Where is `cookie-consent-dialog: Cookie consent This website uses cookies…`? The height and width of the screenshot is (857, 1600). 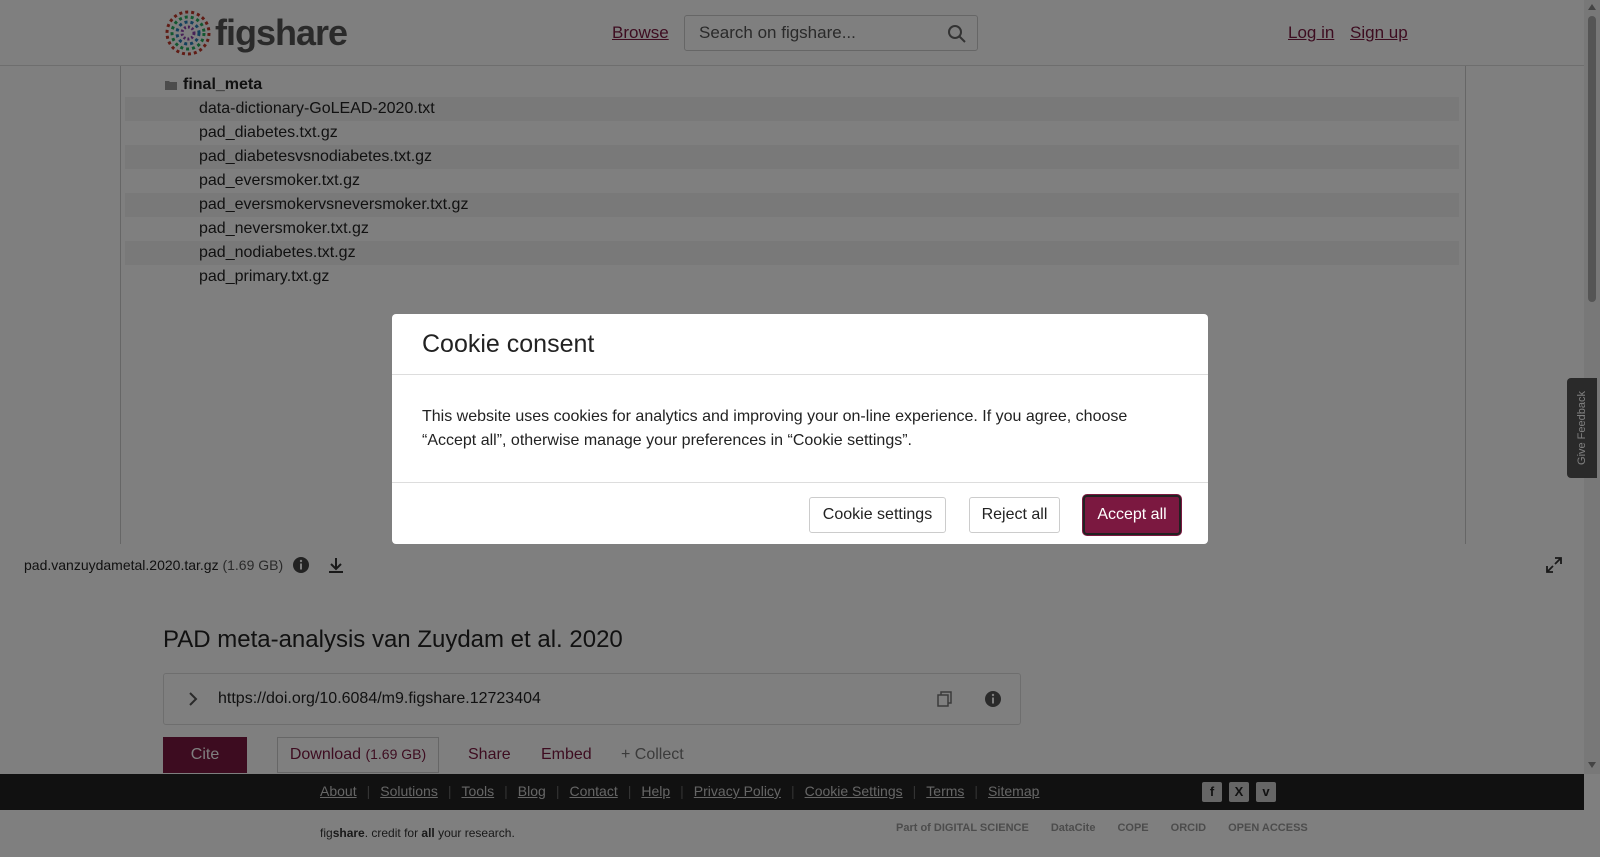 cookie-consent-dialog: Cookie consent This website uses cookies… is located at coordinates (800, 429).